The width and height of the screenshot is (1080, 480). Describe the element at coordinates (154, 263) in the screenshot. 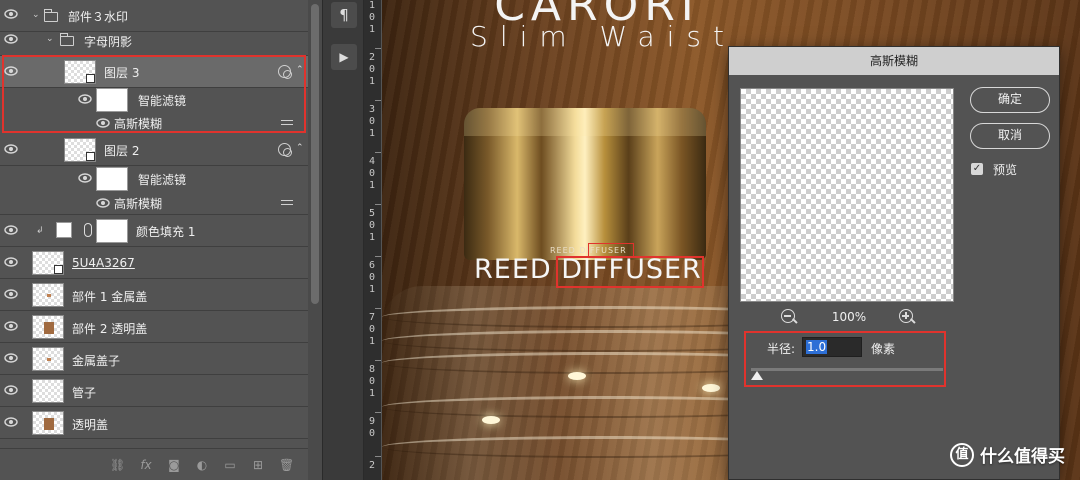

I see `layer-row-photo: 5U4A3267` at that location.